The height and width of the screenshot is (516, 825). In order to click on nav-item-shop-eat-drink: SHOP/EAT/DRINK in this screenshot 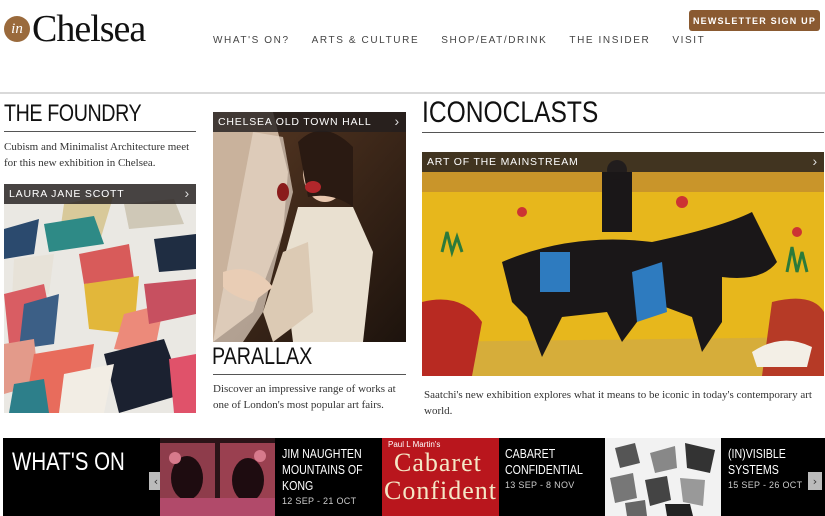, I will do `click(494, 40)`.